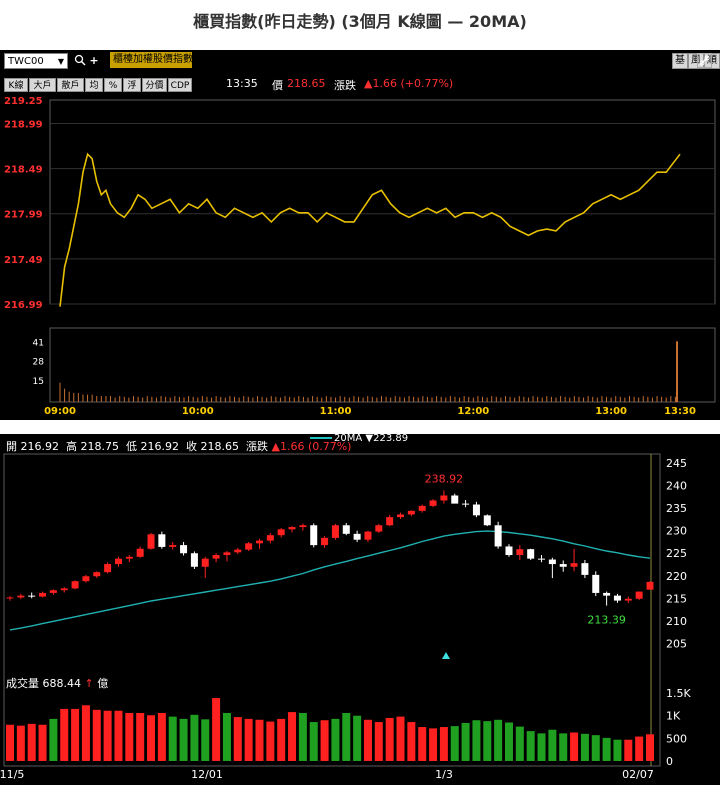 The width and height of the screenshot is (720, 785). I want to click on ma20-line, so click(330, 580).